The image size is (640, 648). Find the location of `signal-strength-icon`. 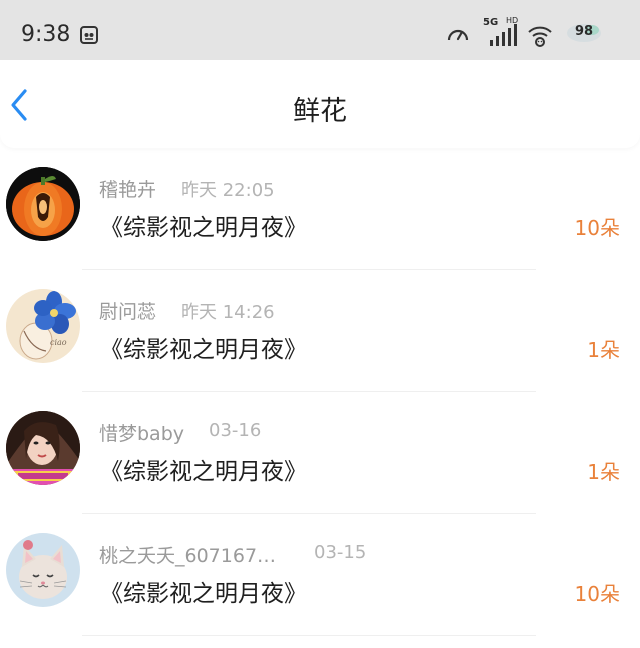

signal-strength-icon is located at coordinates (503, 35).